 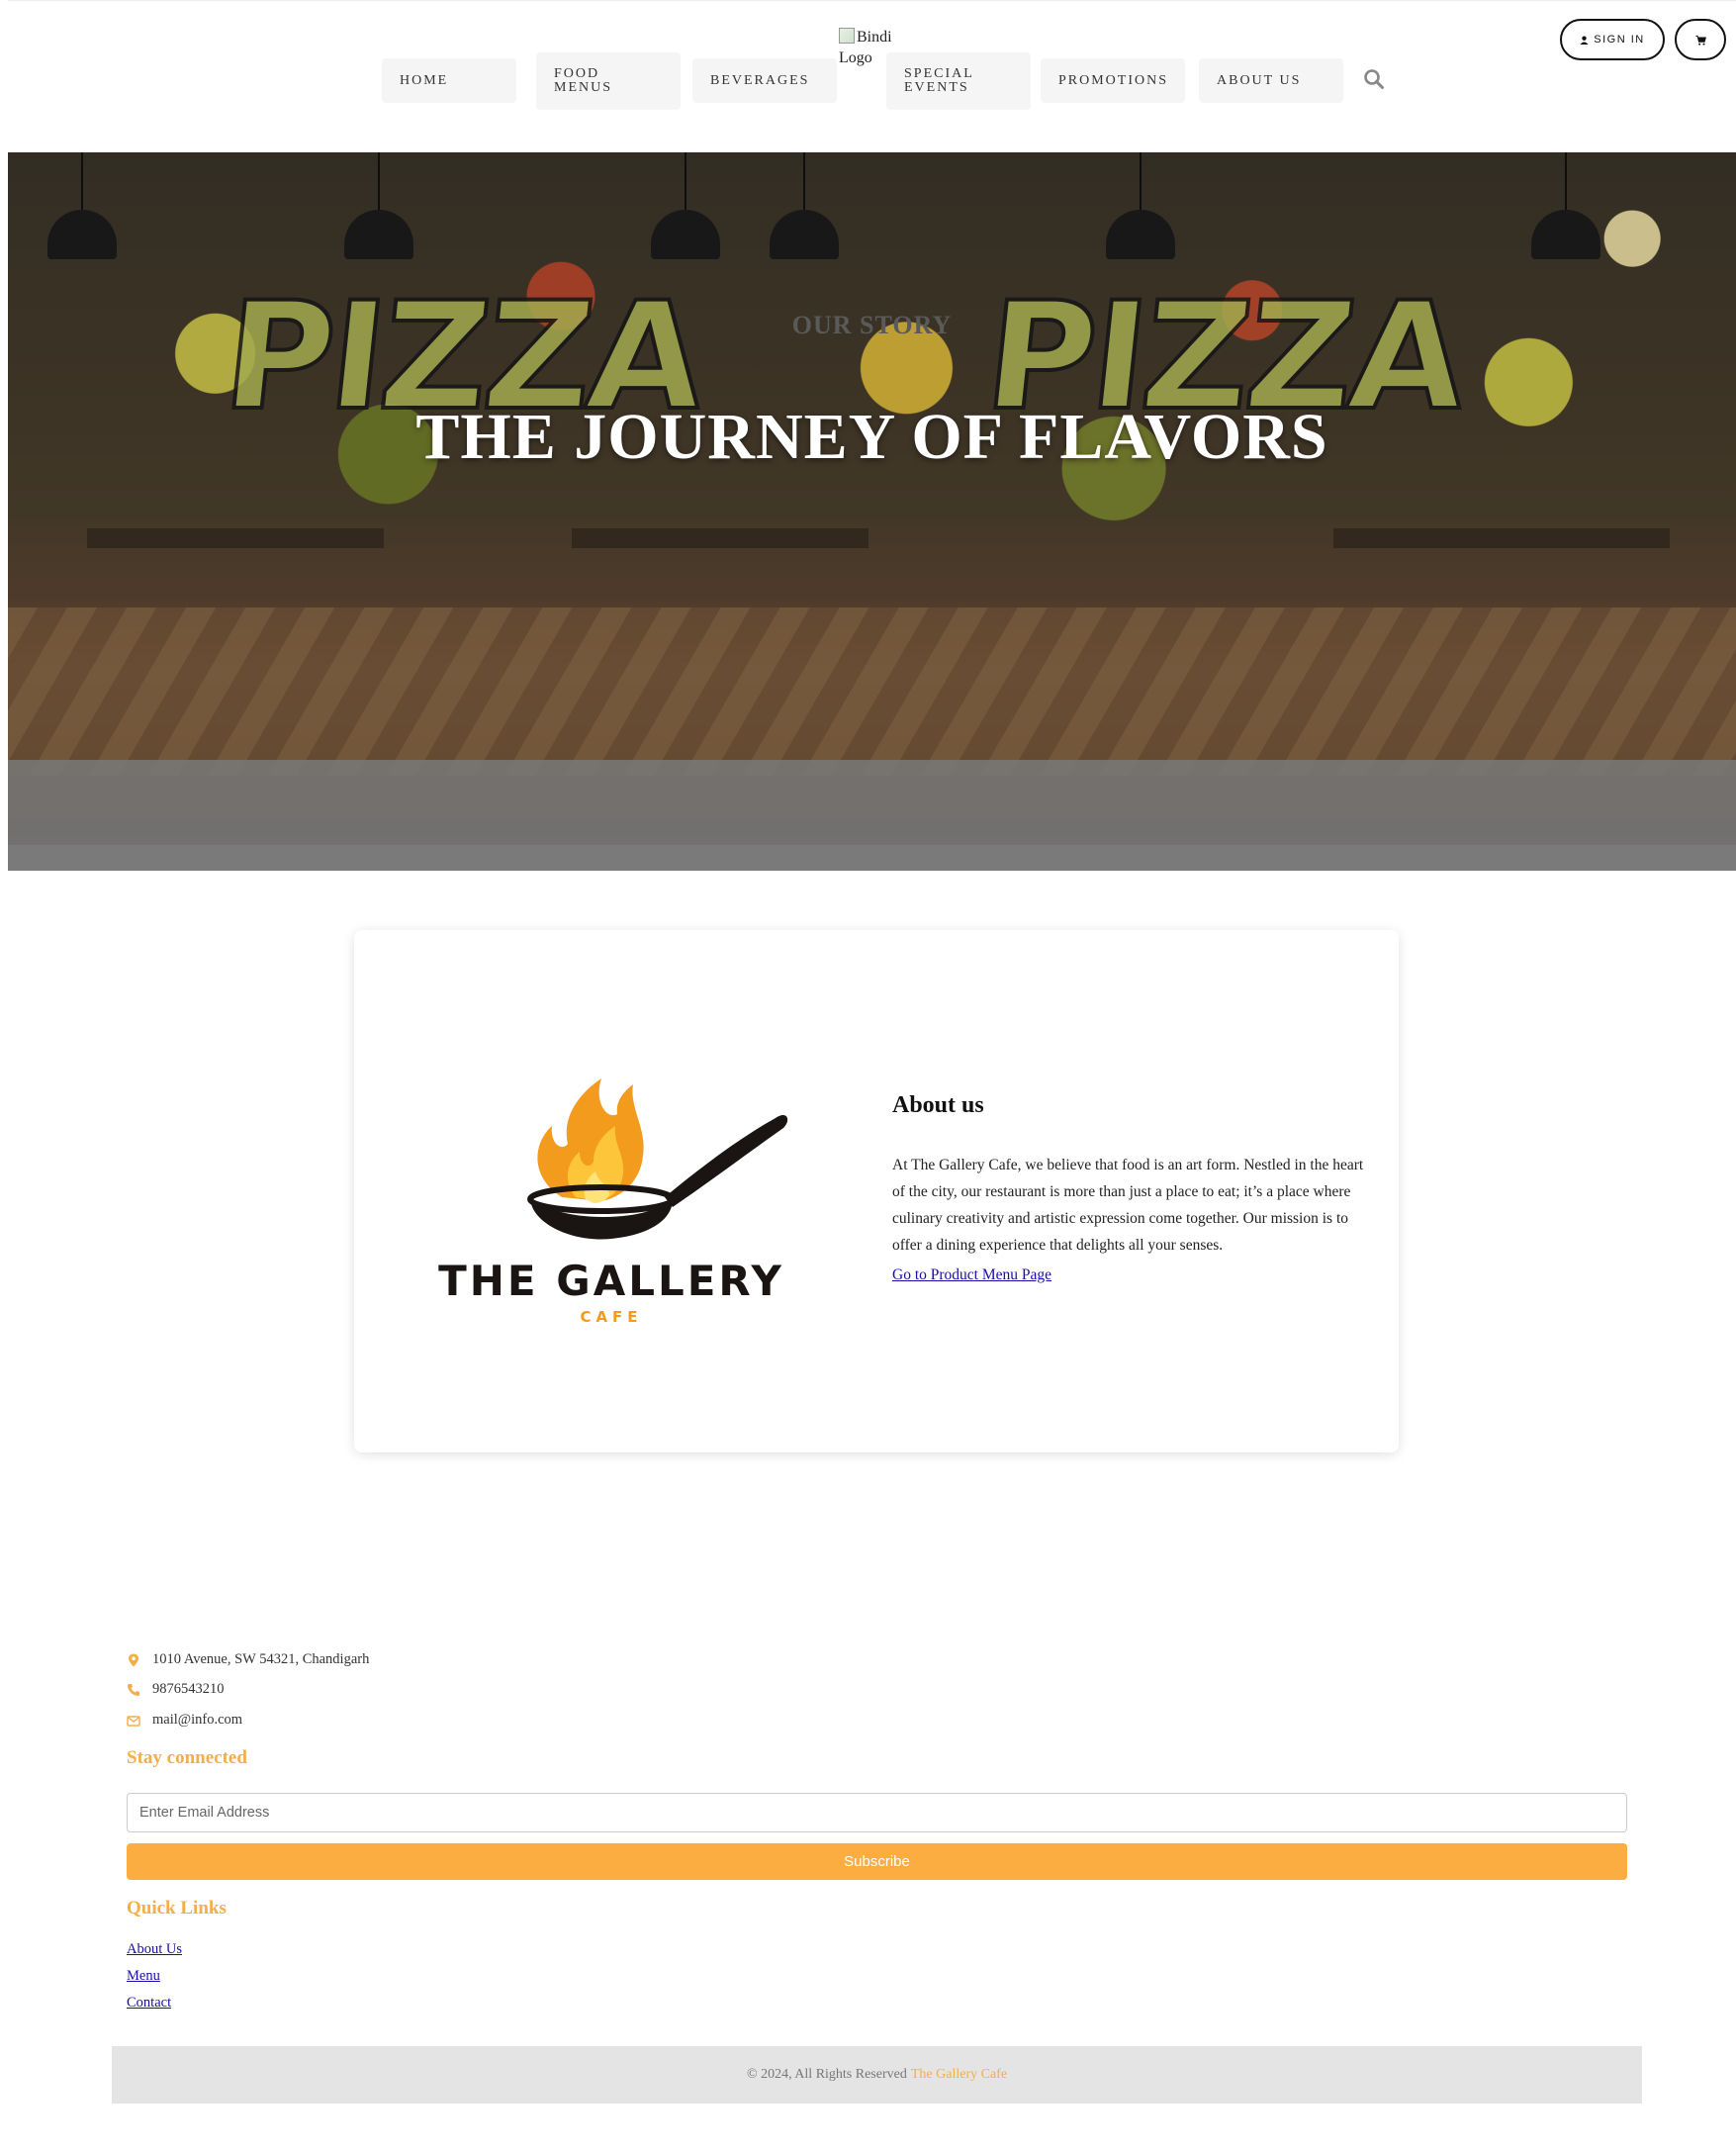 What do you see at coordinates (608, 81) in the screenshot?
I see `nav-food-menus: FOOD MENUS` at bounding box center [608, 81].